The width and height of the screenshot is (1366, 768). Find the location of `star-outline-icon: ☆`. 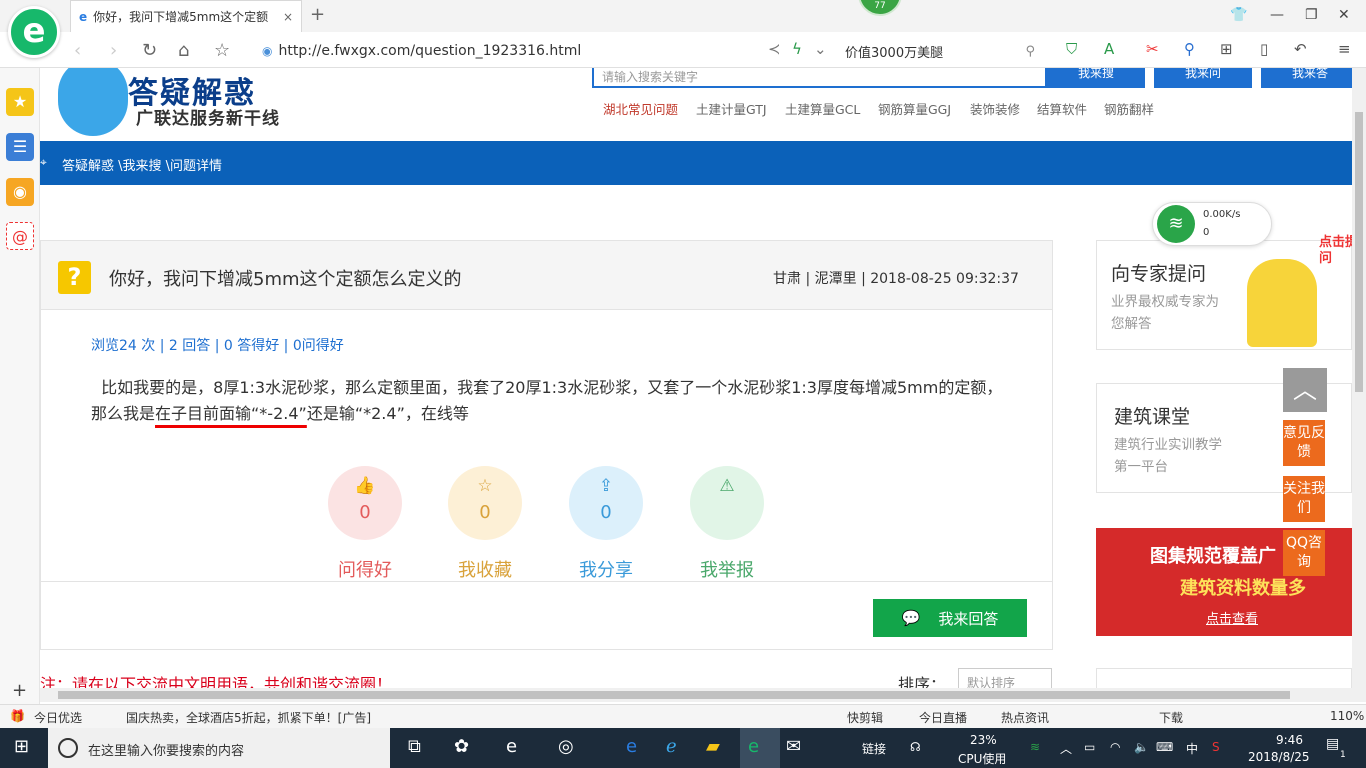

star-outline-icon: ☆ is located at coordinates (485, 486).